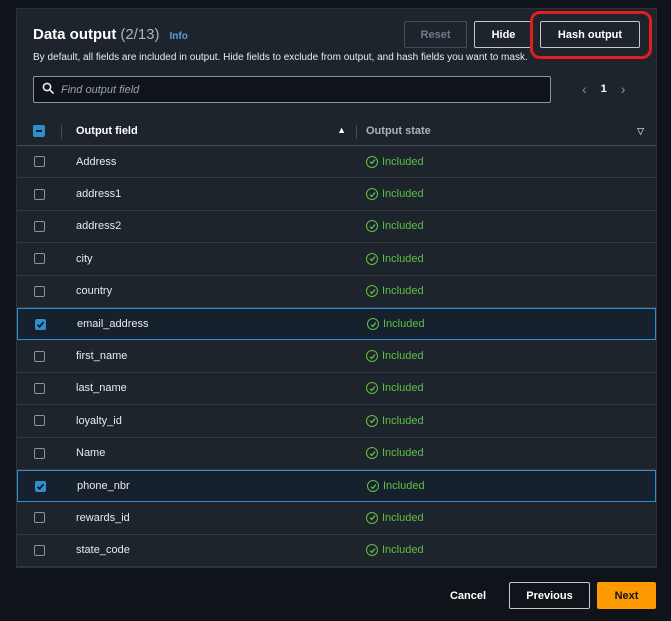 Image resolution: width=671 pixels, height=621 pixels. What do you see at coordinates (336, 389) in the screenshot?
I see `table-row: last_name Included` at bounding box center [336, 389].